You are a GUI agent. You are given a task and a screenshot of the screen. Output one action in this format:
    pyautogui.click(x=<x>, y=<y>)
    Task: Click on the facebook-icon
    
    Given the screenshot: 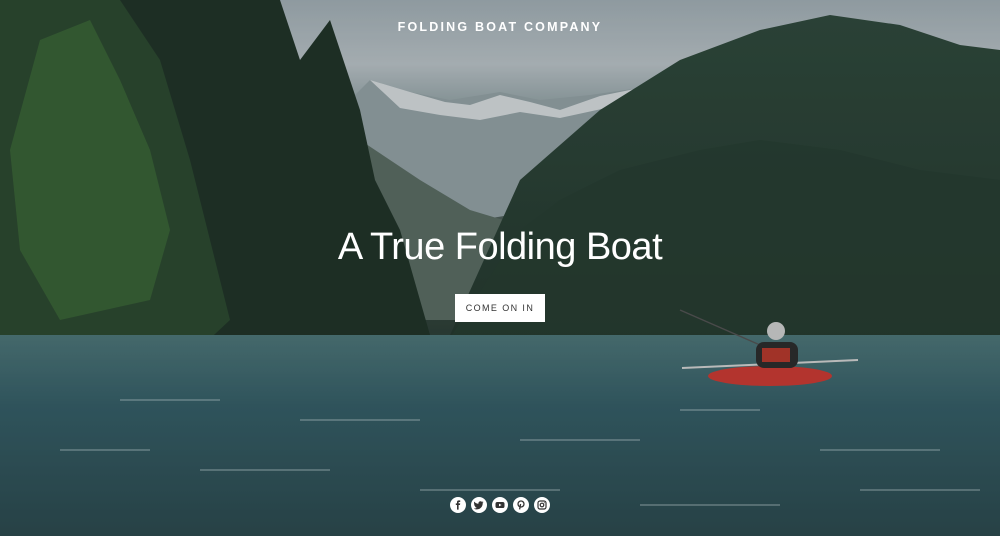 What is the action you would take?
    pyautogui.click(x=458, y=505)
    